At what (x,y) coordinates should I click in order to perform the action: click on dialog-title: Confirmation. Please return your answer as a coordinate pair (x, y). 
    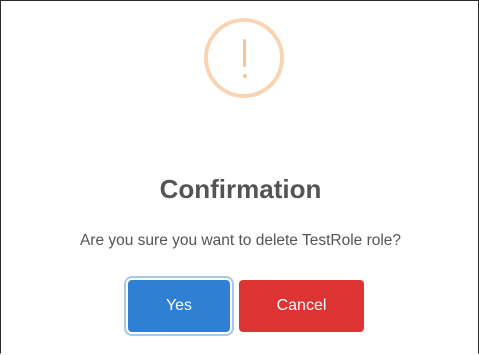
    Looking at the image, I should click on (240, 189).